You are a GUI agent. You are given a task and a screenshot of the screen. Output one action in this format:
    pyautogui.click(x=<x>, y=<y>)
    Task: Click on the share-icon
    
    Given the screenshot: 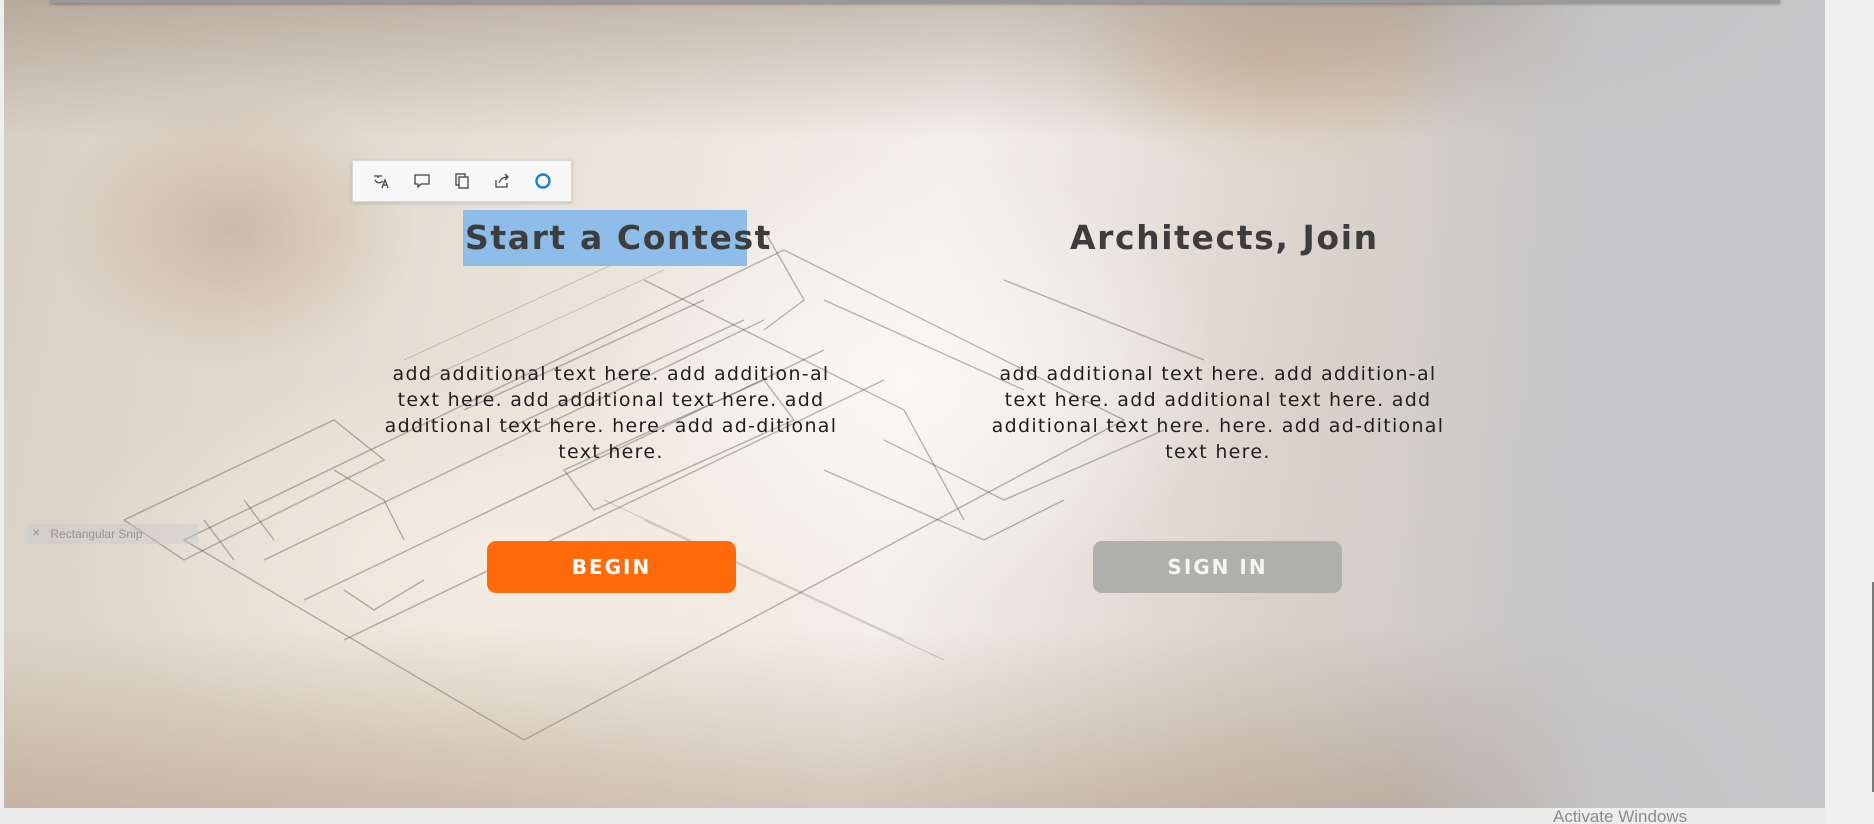 What is the action you would take?
    pyautogui.click(x=502, y=181)
    